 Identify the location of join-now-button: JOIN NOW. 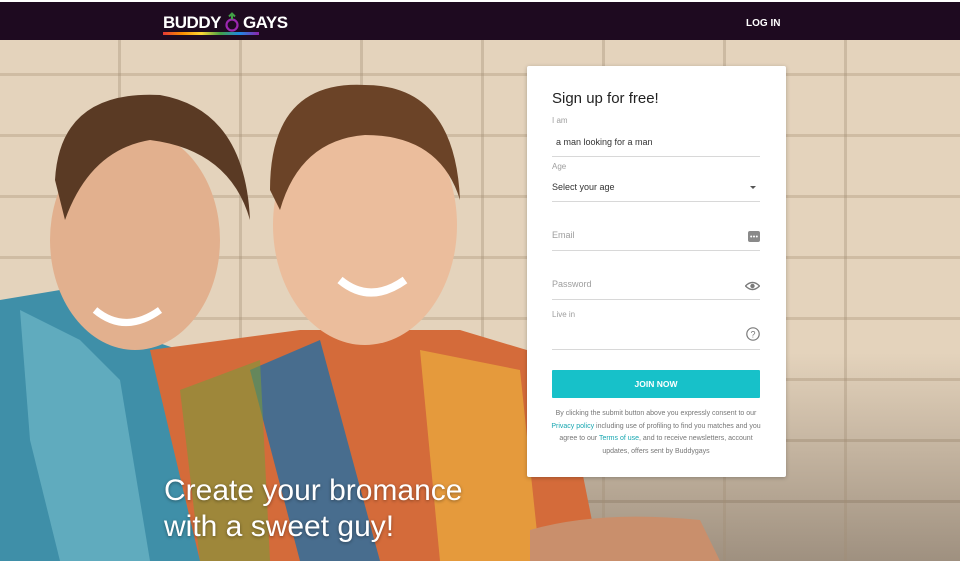
(656, 384).